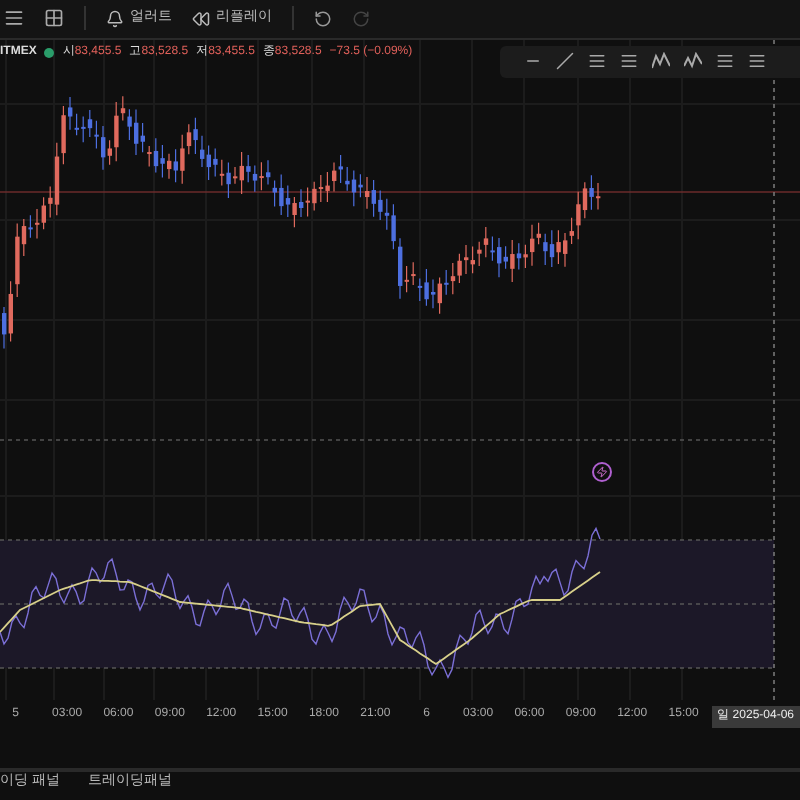 This screenshot has width=800, height=800. What do you see at coordinates (597, 61) in the screenshot?
I see `parallel-lines-icon` at bounding box center [597, 61].